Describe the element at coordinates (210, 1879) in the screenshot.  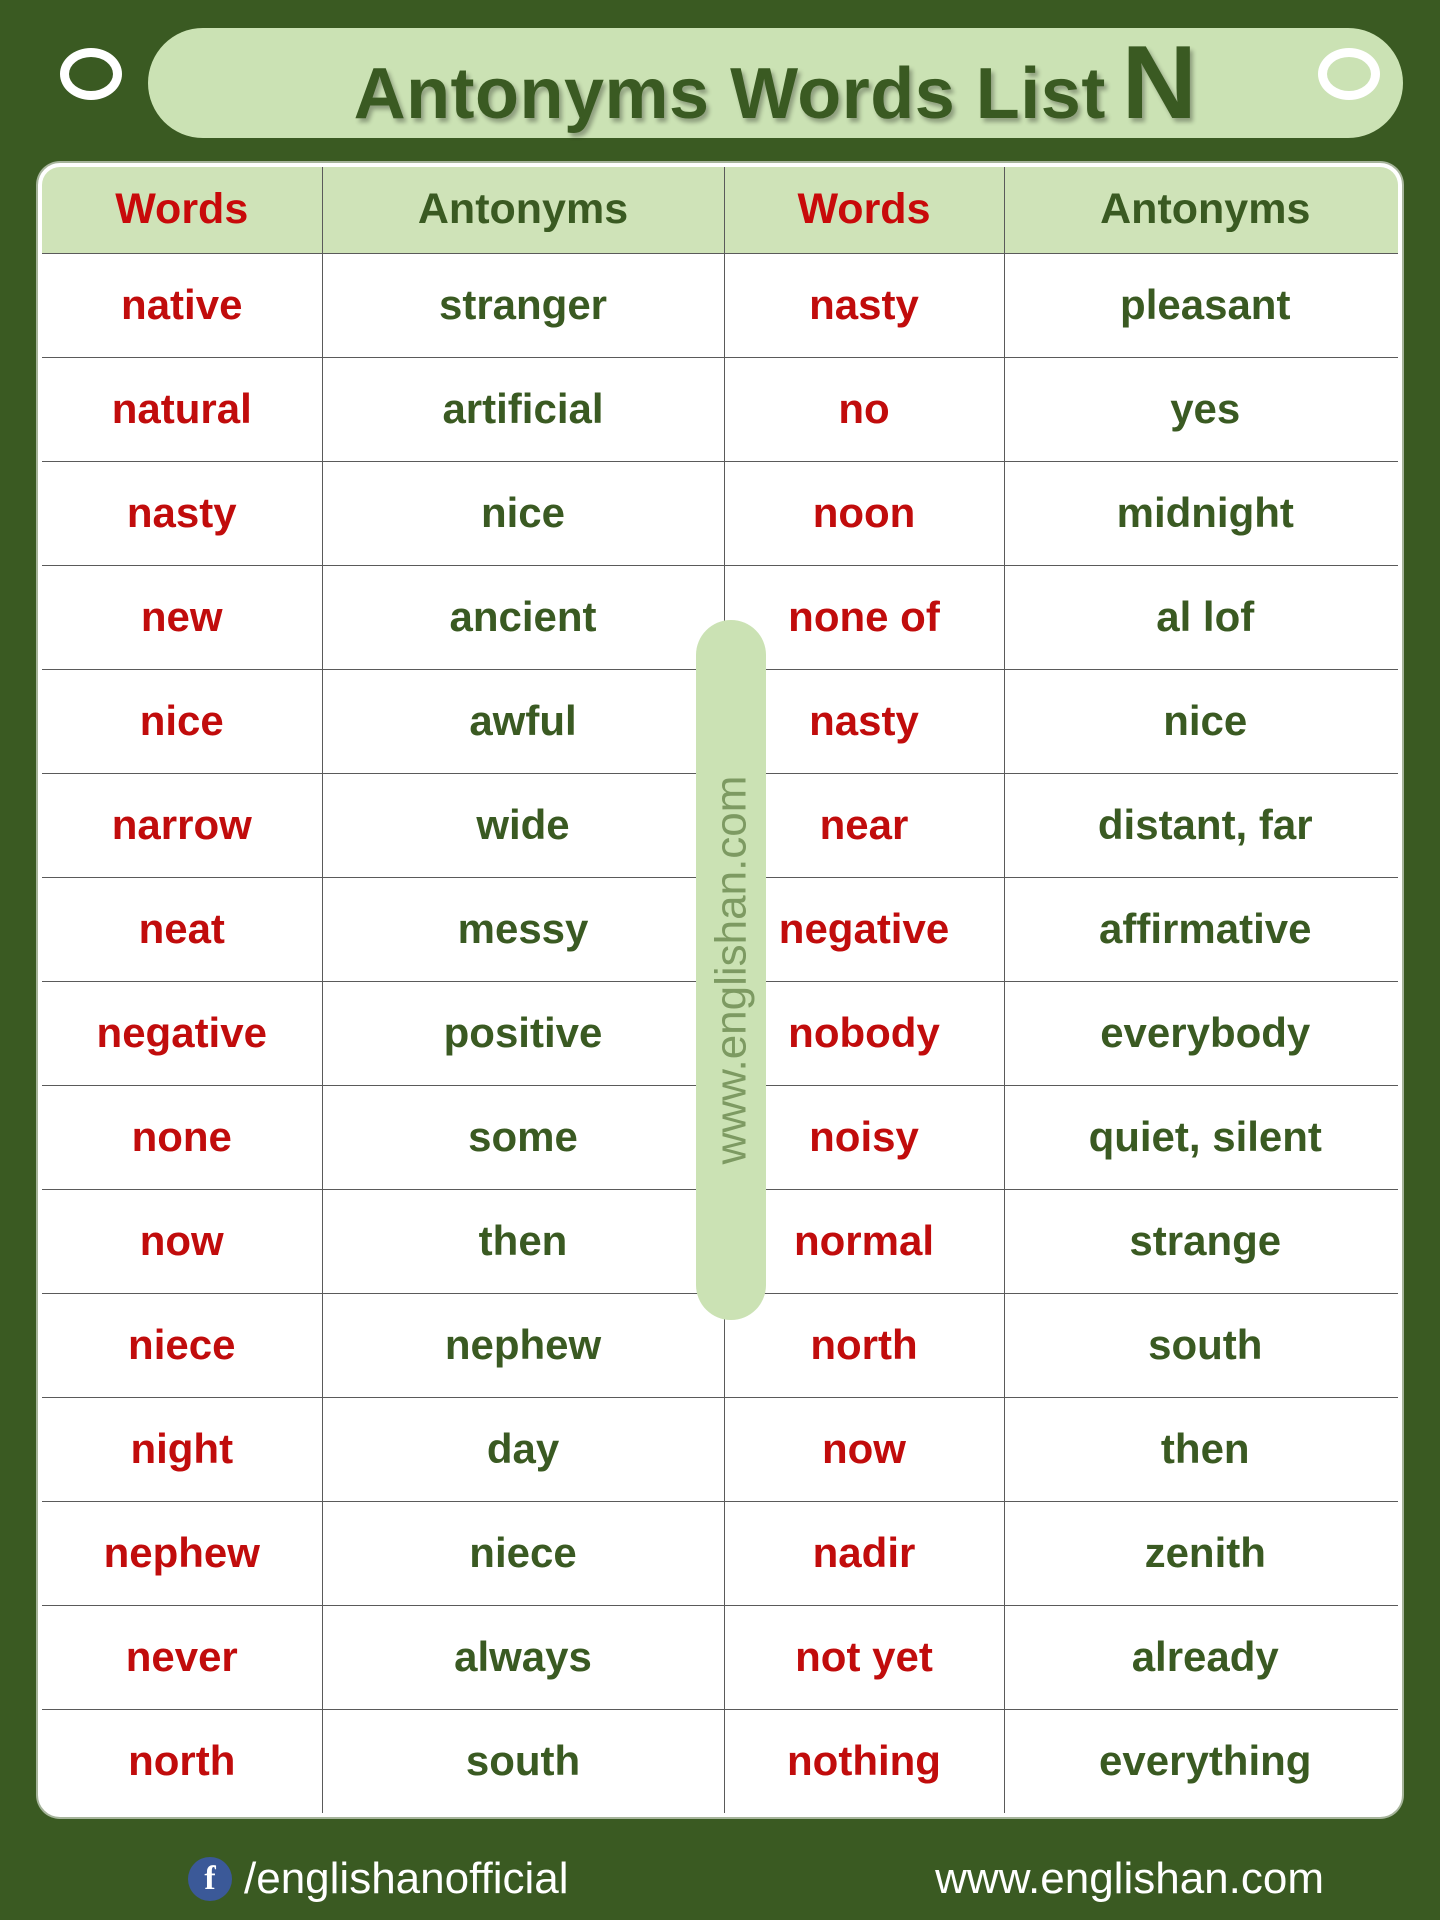
I see `facebook-icon: f` at that location.